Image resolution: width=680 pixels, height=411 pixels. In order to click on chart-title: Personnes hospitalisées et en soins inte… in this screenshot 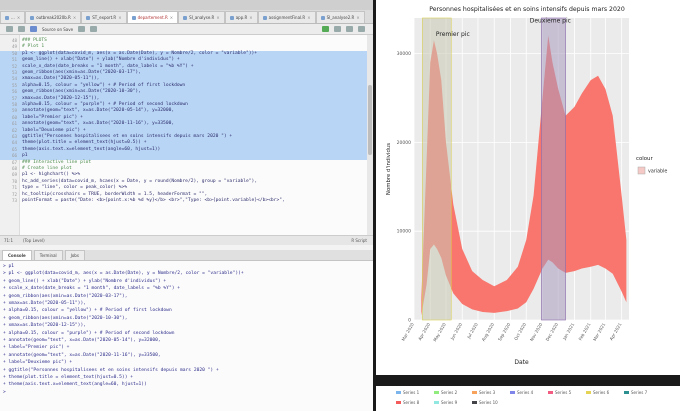, I will do `click(527, 9)`.